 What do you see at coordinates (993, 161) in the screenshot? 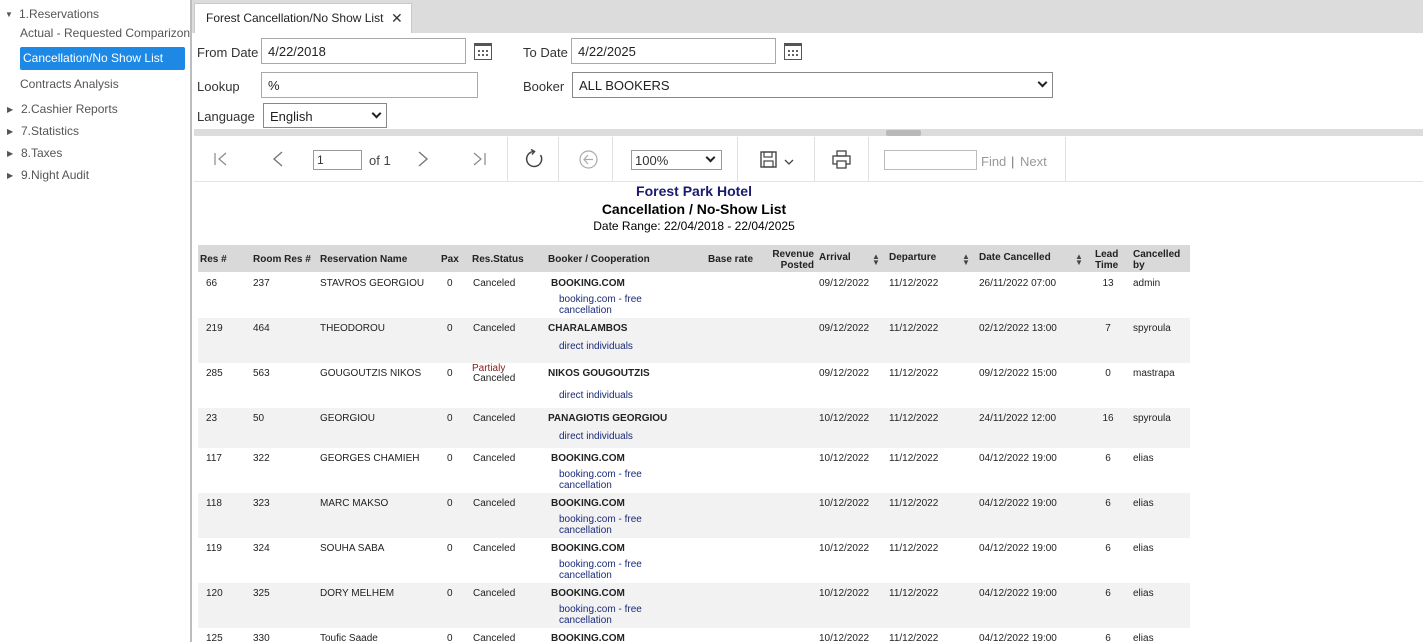
I see `find-link: Find` at bounding box center [993, 161].